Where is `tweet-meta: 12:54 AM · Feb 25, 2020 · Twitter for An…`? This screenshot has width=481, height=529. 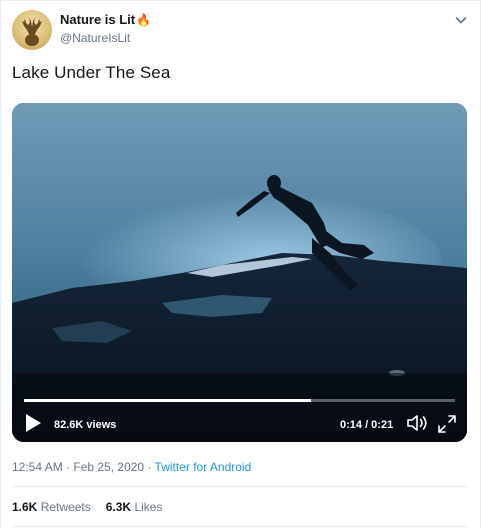 tweet-meta: 12:54 AM · Feb 25, 2020 · Twitter for An… is located at coordinates (131, 467).